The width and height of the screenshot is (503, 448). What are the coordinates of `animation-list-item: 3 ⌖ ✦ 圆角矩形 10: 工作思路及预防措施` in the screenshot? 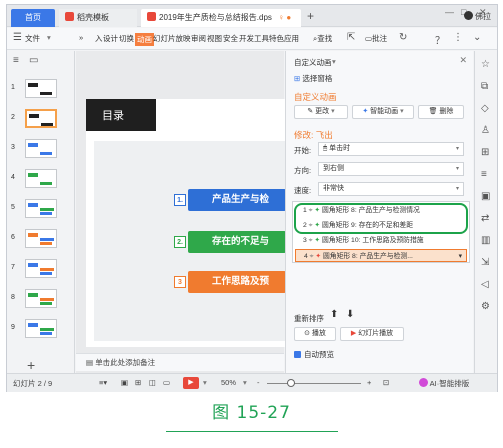 It's located at (381, 240).